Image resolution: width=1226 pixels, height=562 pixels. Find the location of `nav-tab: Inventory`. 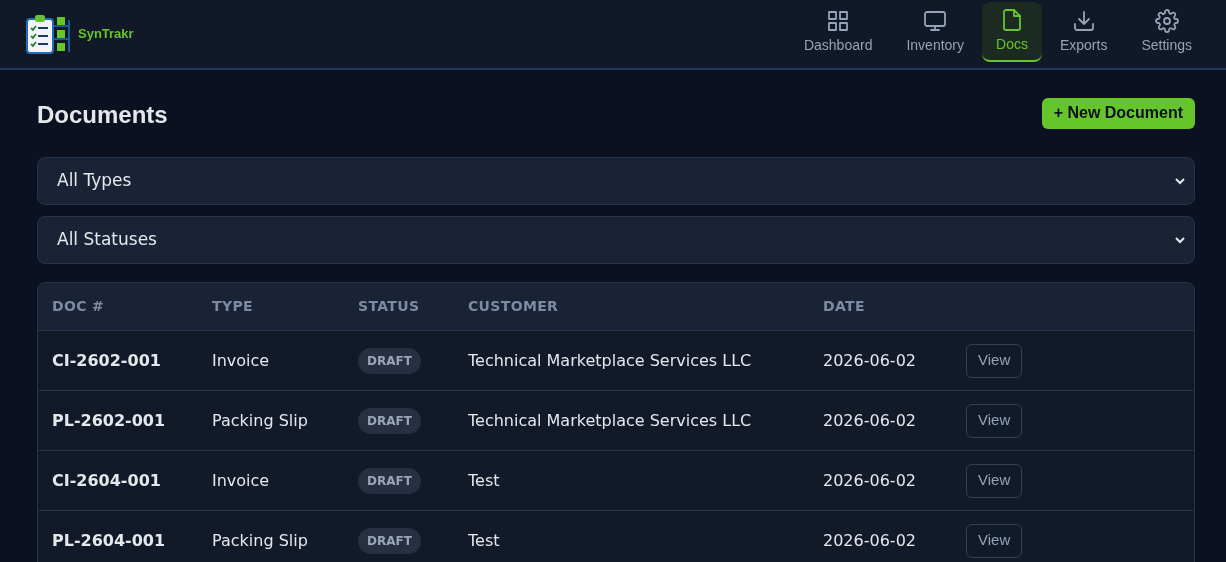

nav-tab: Inventory is located at coordinates (935, 32).